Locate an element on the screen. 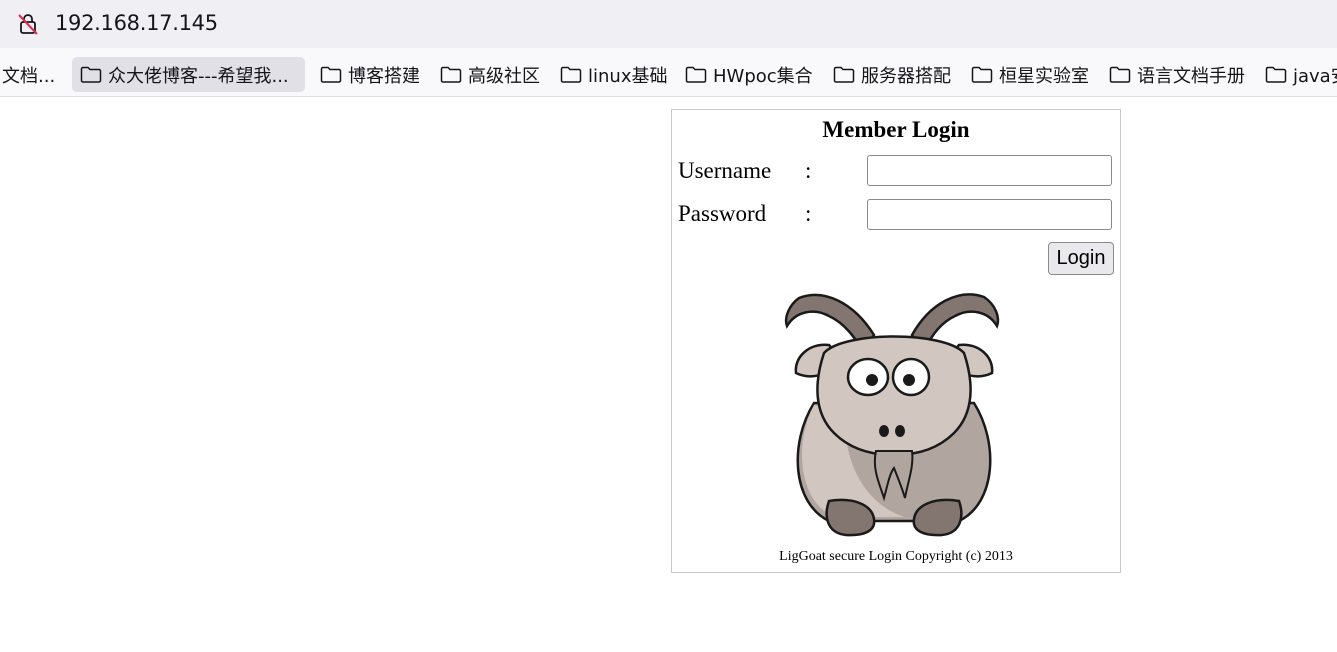  login-button: Login is located at coordinates (1081, 258).